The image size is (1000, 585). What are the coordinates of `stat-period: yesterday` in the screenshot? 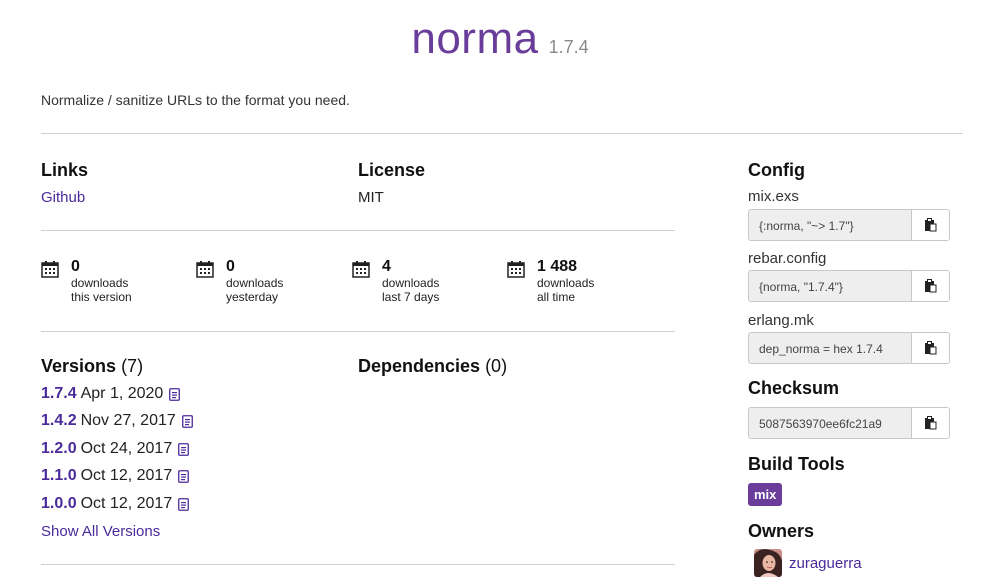 It's located at (252, 297).